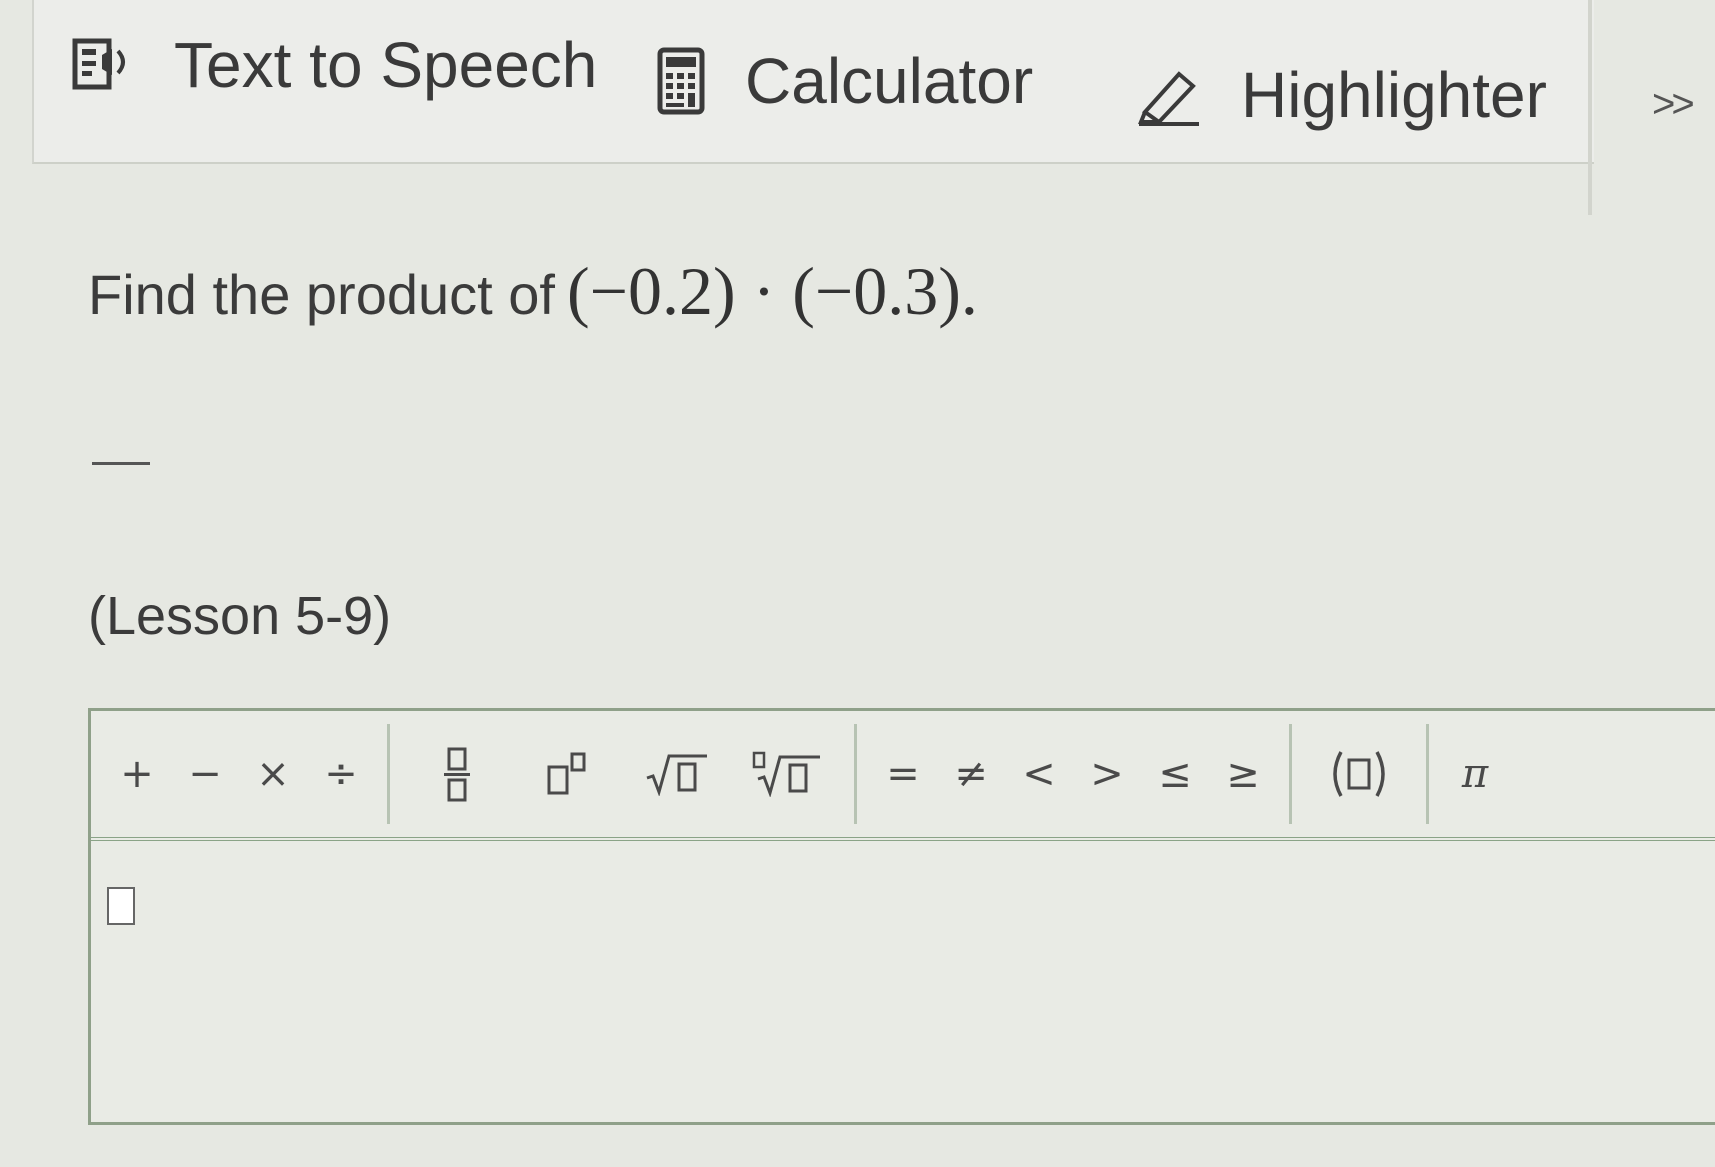 The width and height of the screenshot is (1715, 1167). Describe the element at coordinates (772, 291) in the screenshot. I see `question-expression: (−0.2) · (−0.3).` at that location.